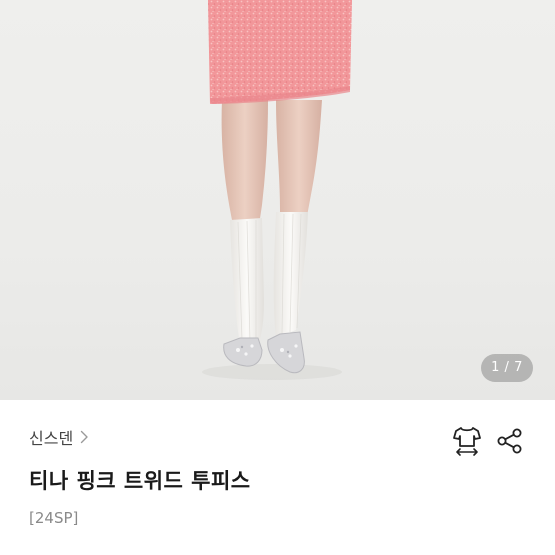 The width and height of the screenshot is (555, 555). I want to click on share-button, so click(510, 441).